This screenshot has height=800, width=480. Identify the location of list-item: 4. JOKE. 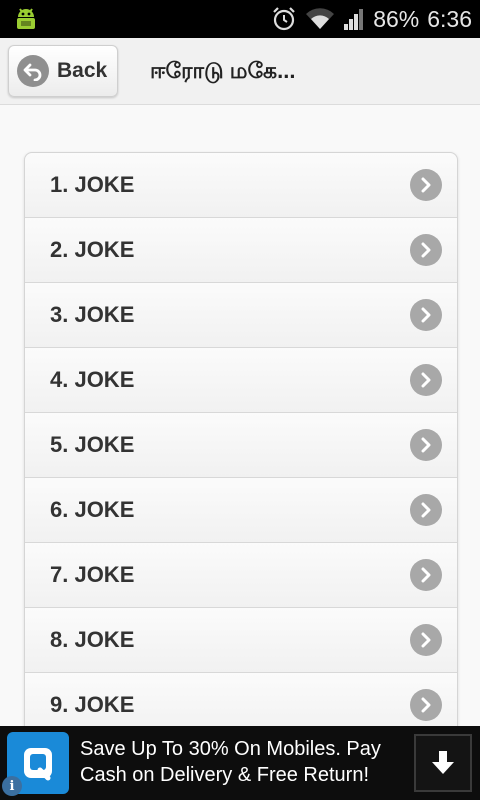
(241, 380).